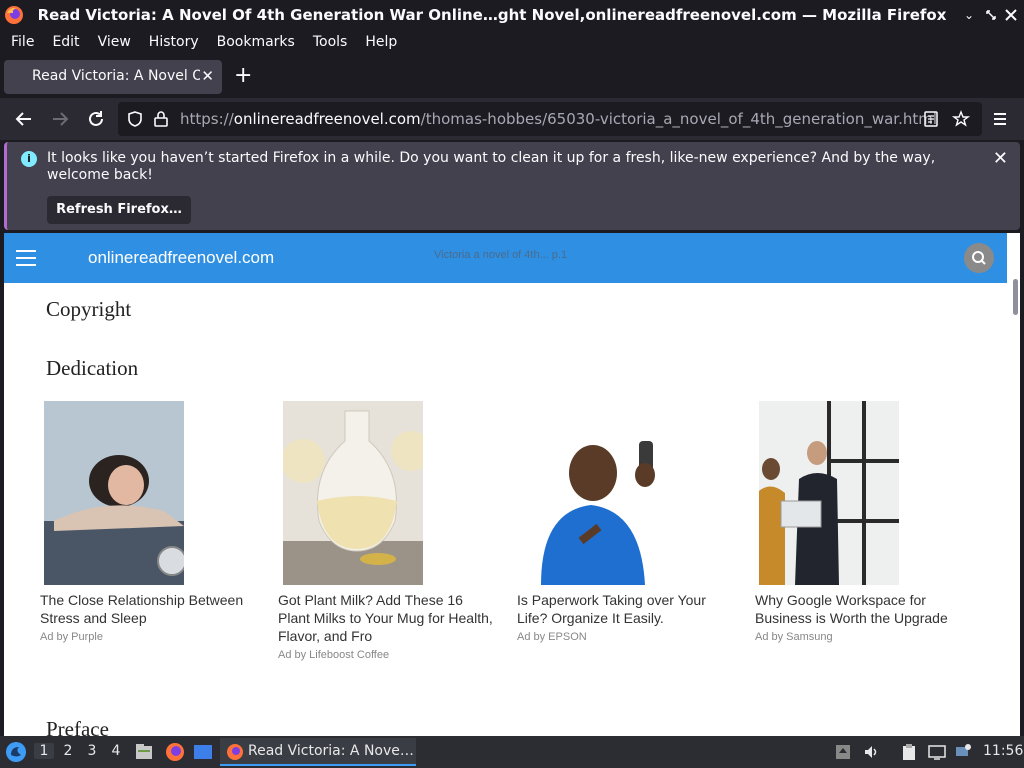 This screenshot has height=768, width=1024. What do you see at coordinates (135, 119) in the screenshot?
I see `shield-icon` at bounding box center [135, 119].